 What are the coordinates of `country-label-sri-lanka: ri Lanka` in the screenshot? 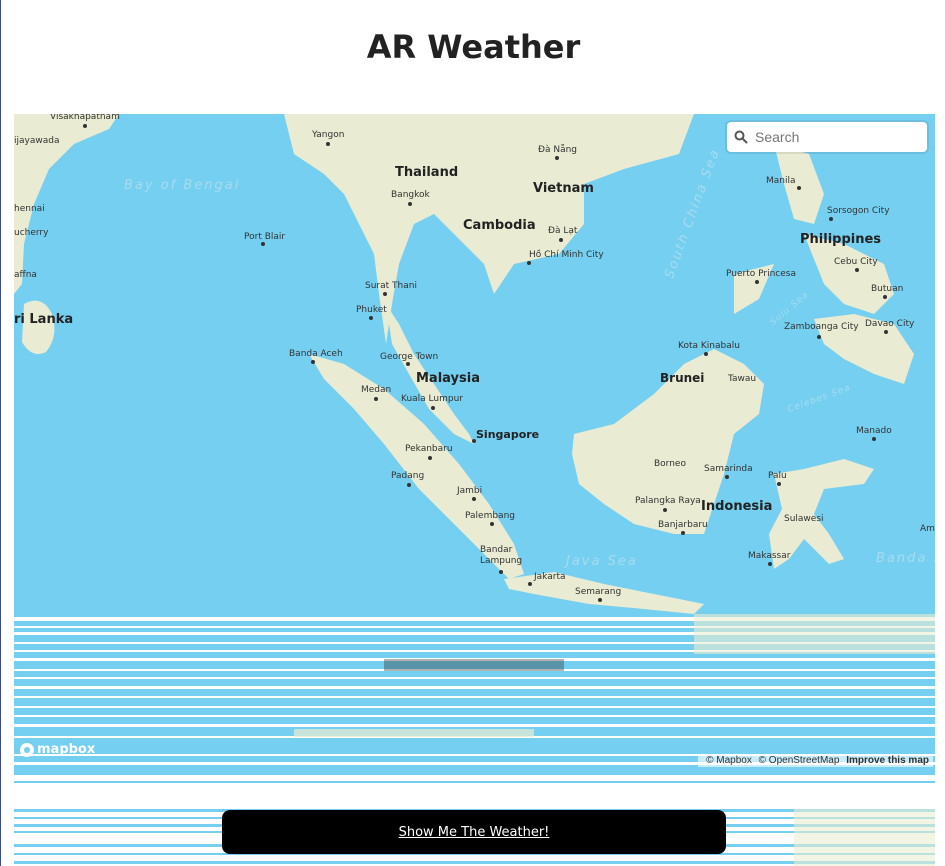 It's located at (44, 319).